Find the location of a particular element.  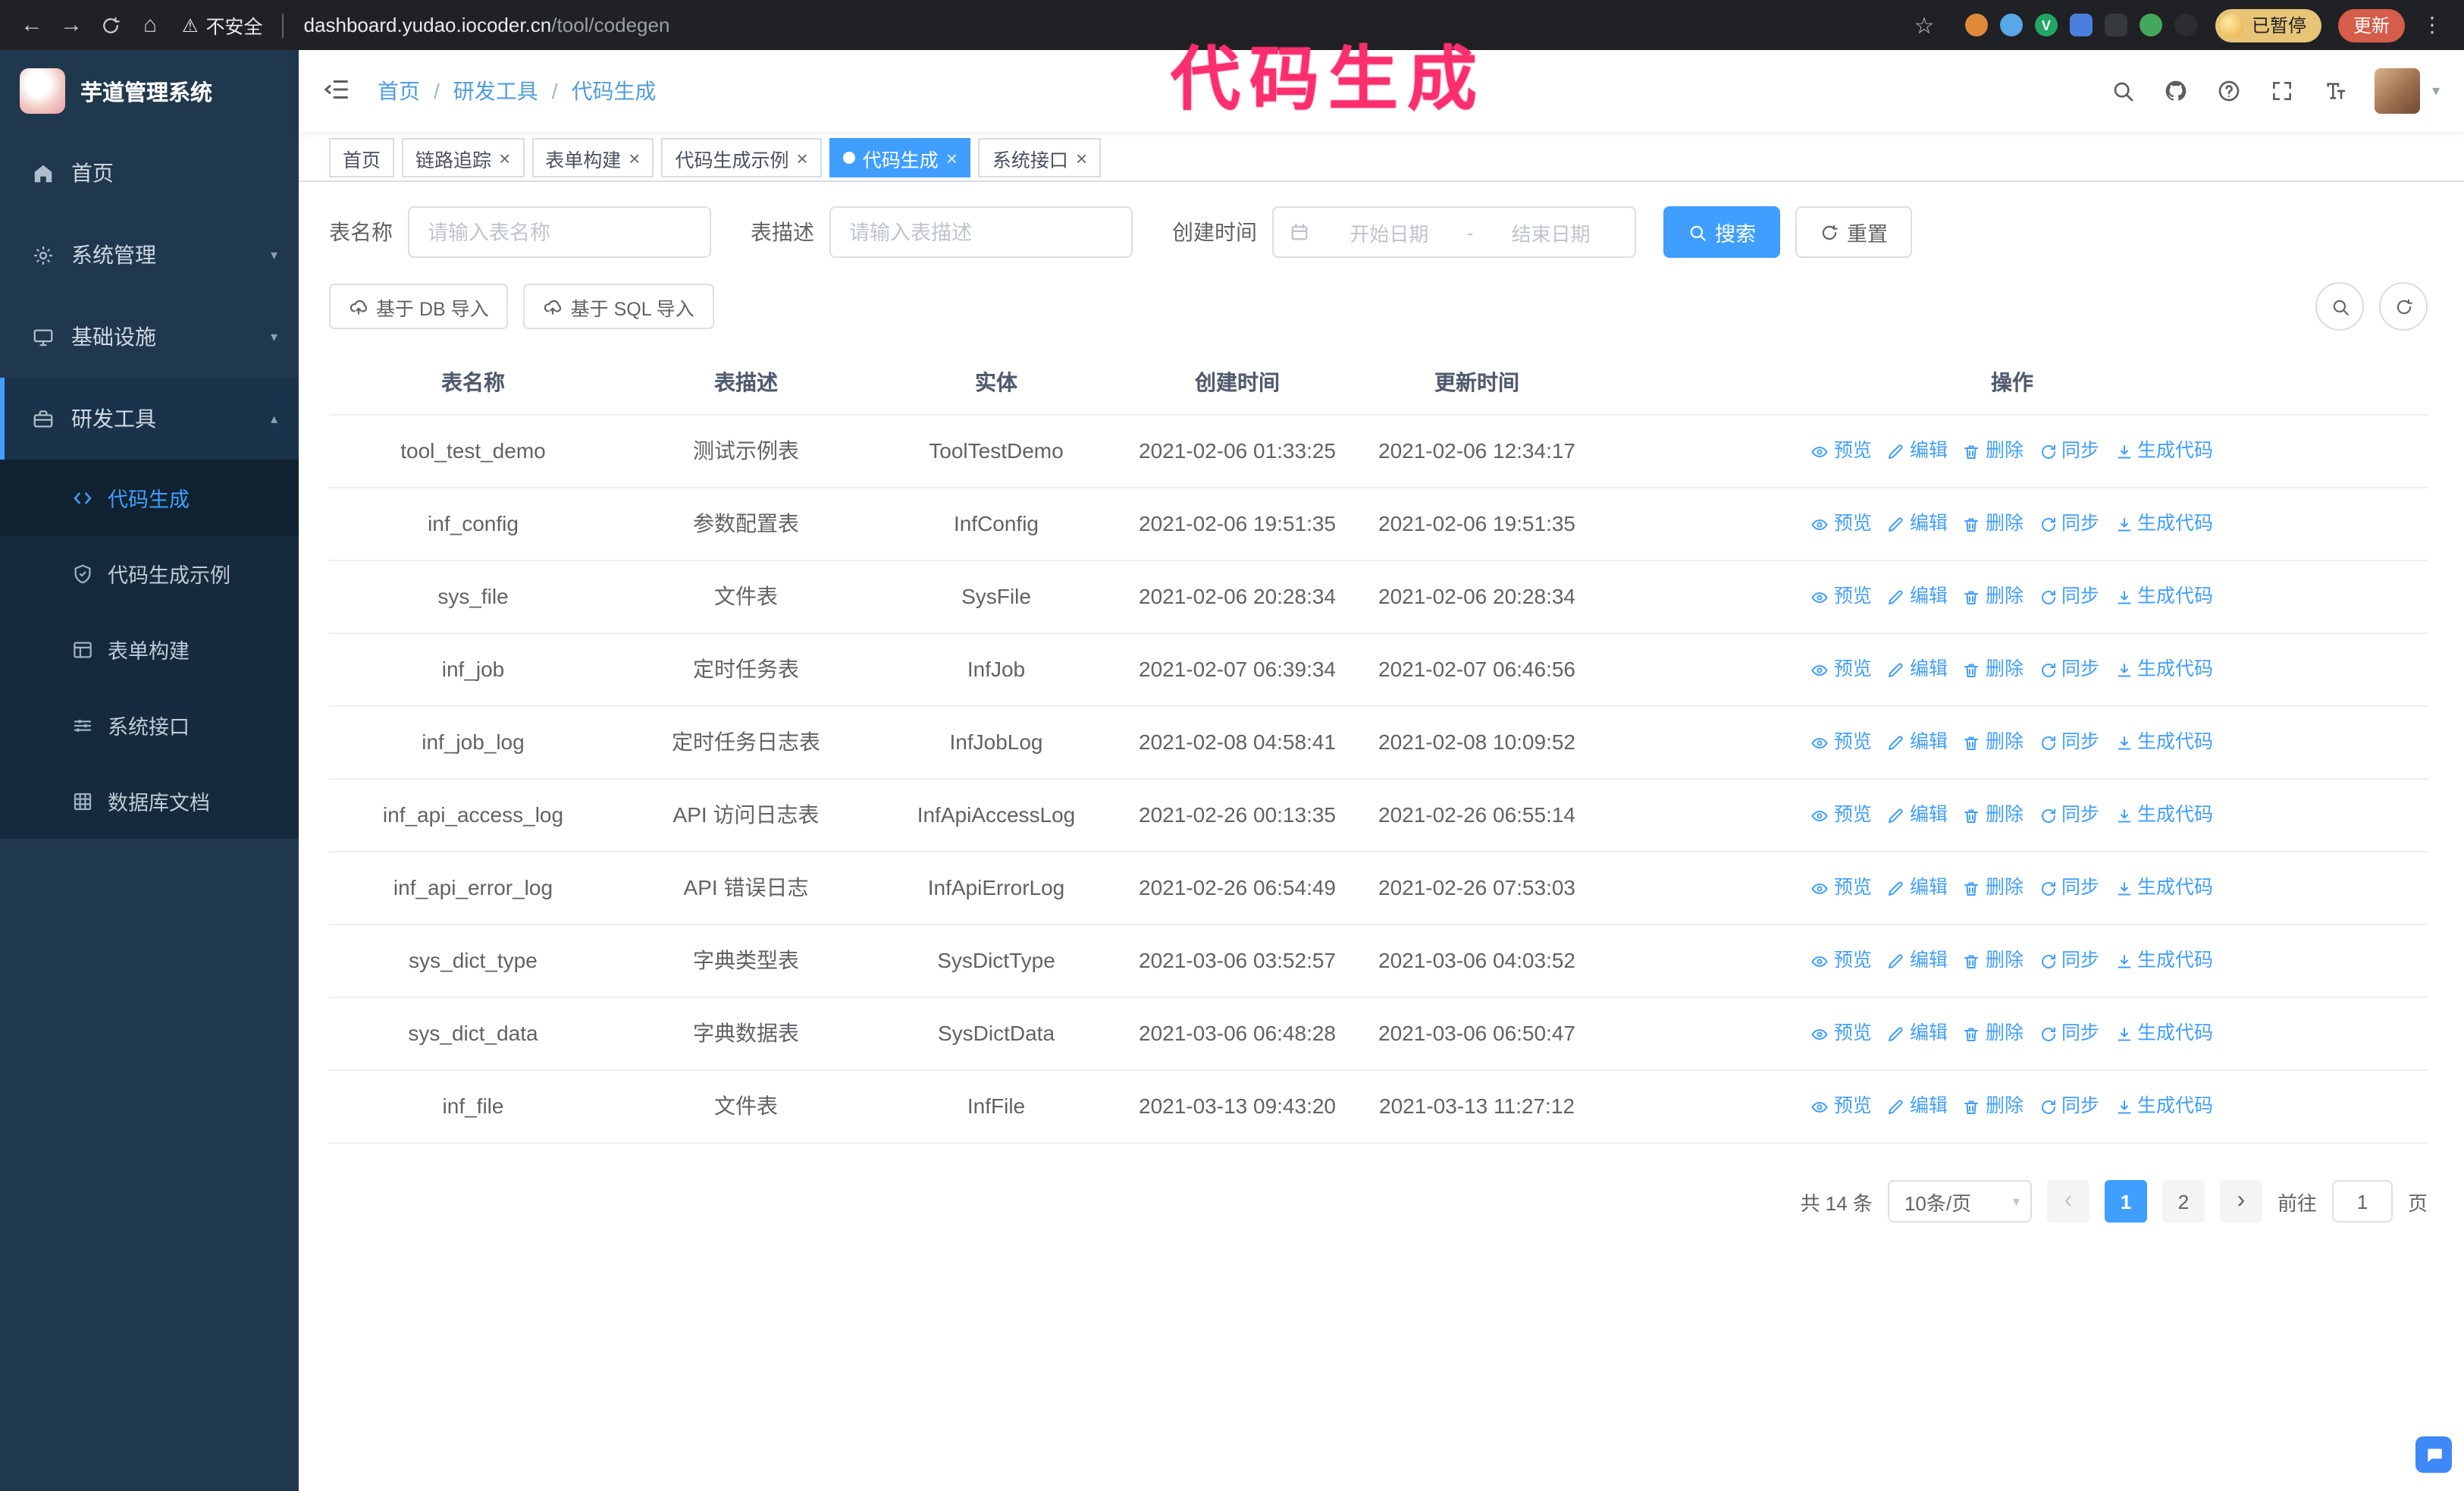

sidebar-item-form-builder: 表单构建 is located at coordinates (150, 649).